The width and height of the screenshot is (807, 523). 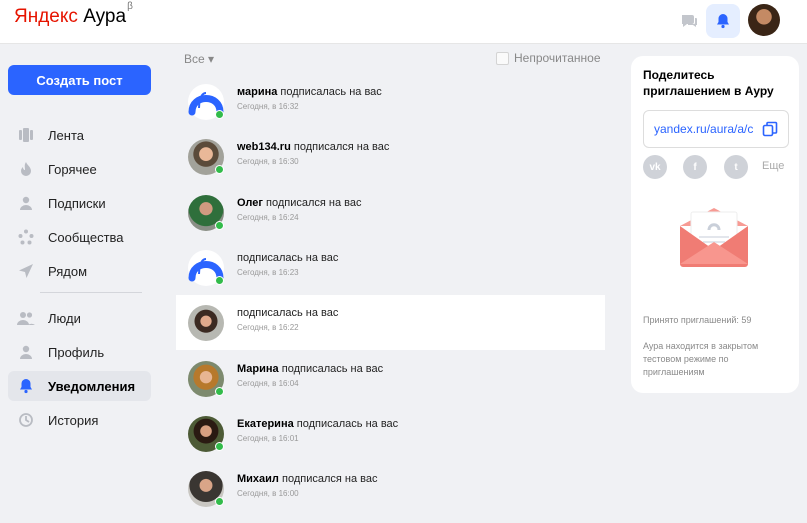 I want to click on sidebar-item-communities: Сообщества, so click(x=79, y=237).